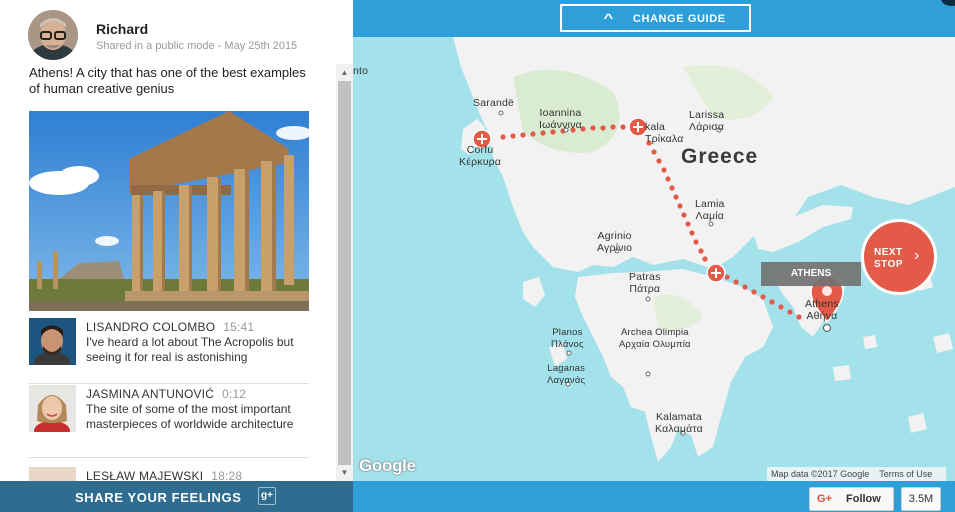  I want to click on share-label: SHARE YOUR FEELINGS, so click(158, 497).